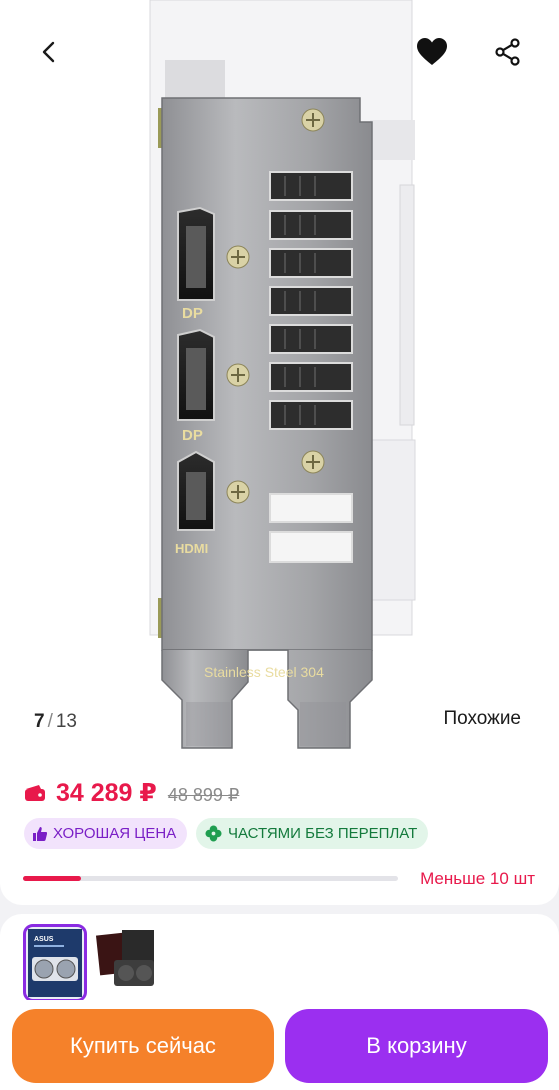 The width and height of the screenshot is (559, 1090). What do you see at coordinates (264, 672) in the screenshot?
I see `bracket-engraving: Stainless Steel 304` at bounding box center [264, 672].